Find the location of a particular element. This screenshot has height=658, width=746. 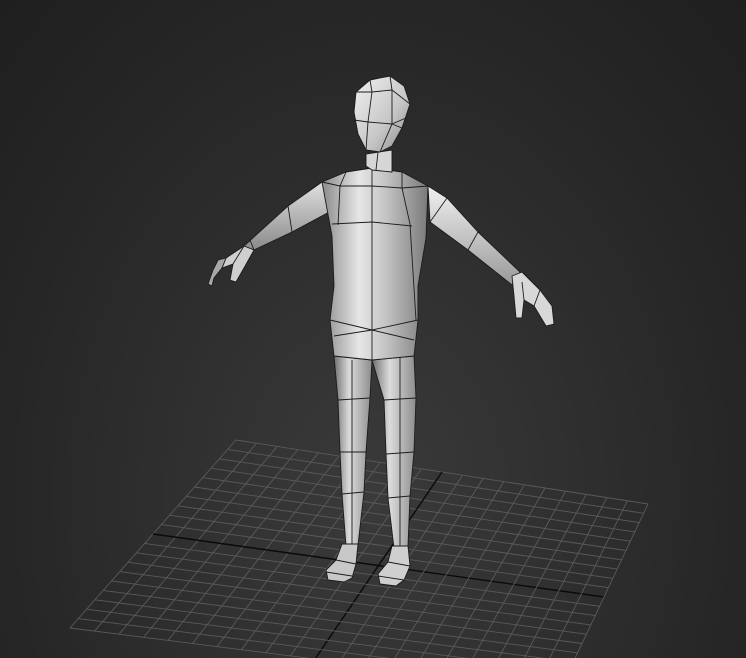

head is located at coordinates (382, 114).